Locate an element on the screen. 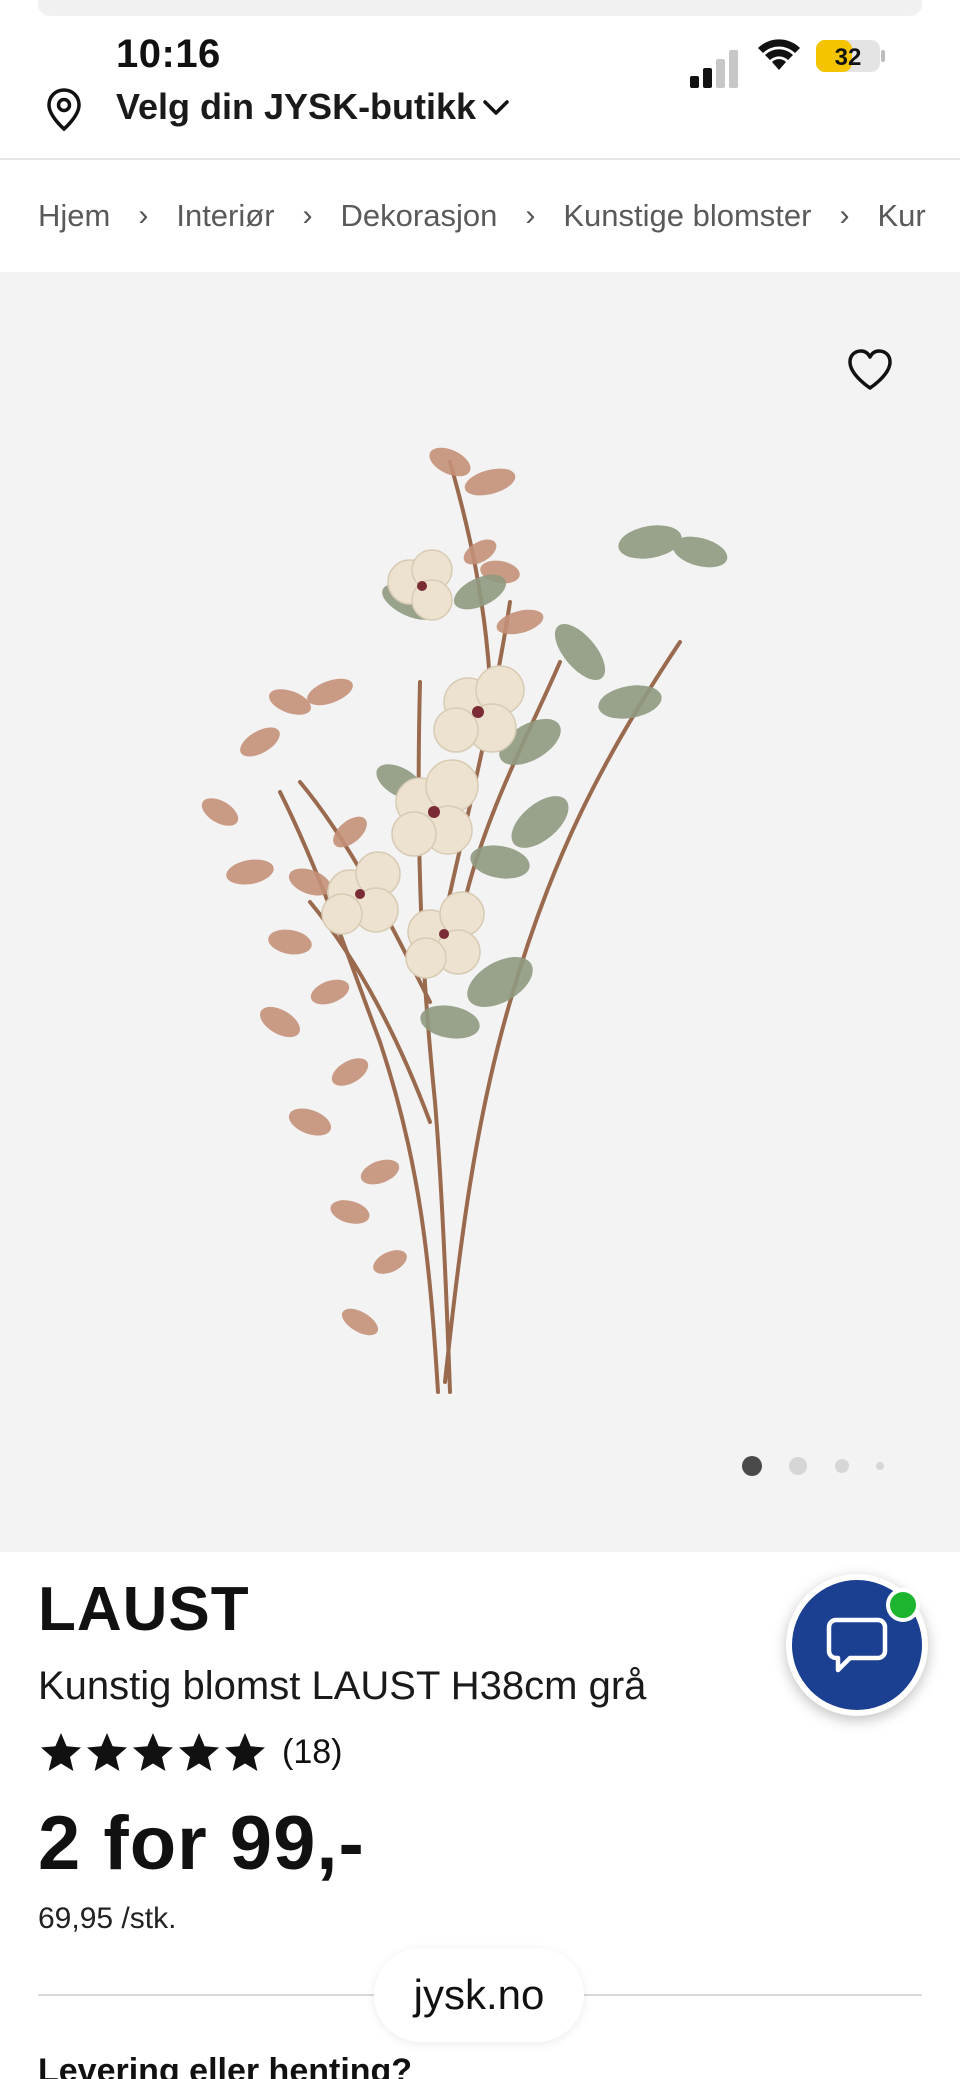 The height and width of the screenshot is (2079, 960). product-rating: (18) is located at coordinates (190, 1752).